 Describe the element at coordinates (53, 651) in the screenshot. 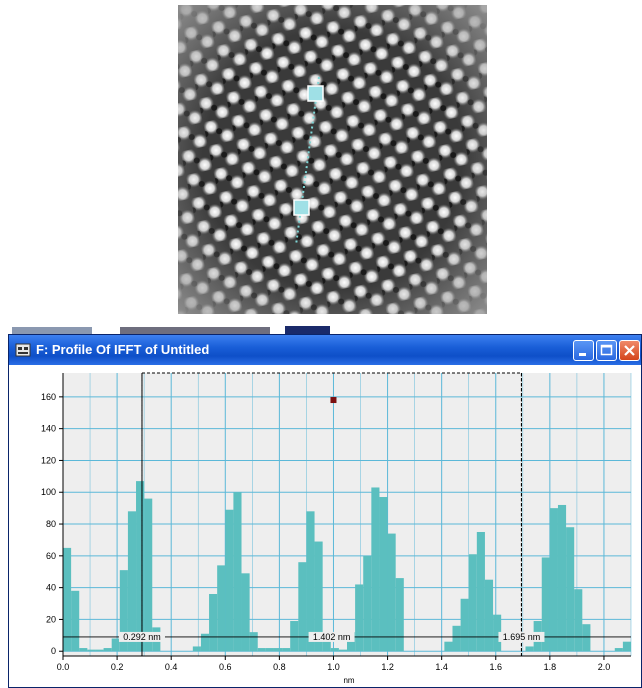

I see `y-tick-label: 0` at that location.